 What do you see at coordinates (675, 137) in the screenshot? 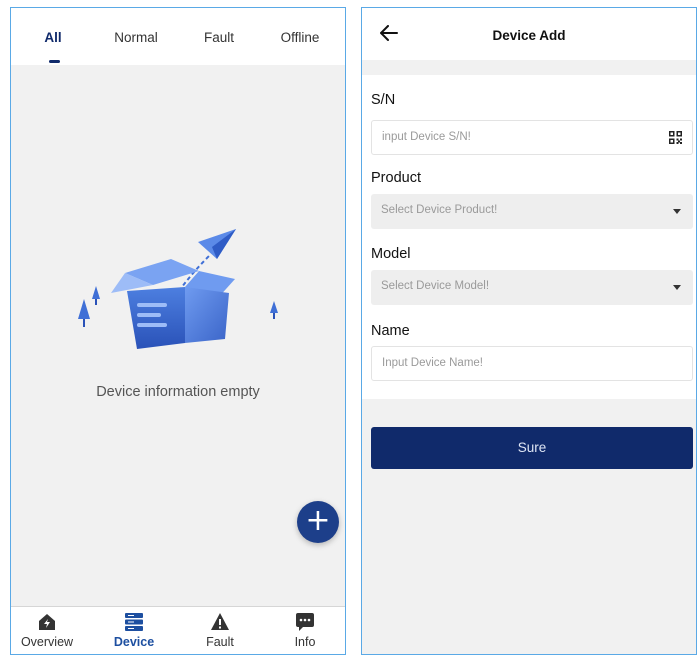
I see `qr-scan-icon` at bounding box center [675, 137].